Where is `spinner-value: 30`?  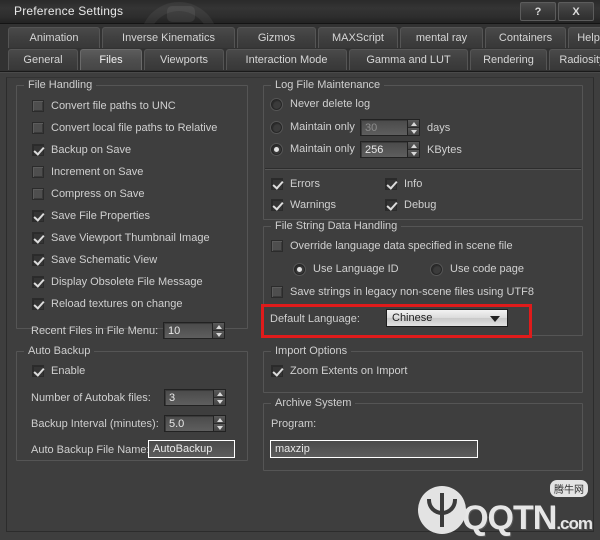
spinner-value: 30 is located at coordinates (383, 127).